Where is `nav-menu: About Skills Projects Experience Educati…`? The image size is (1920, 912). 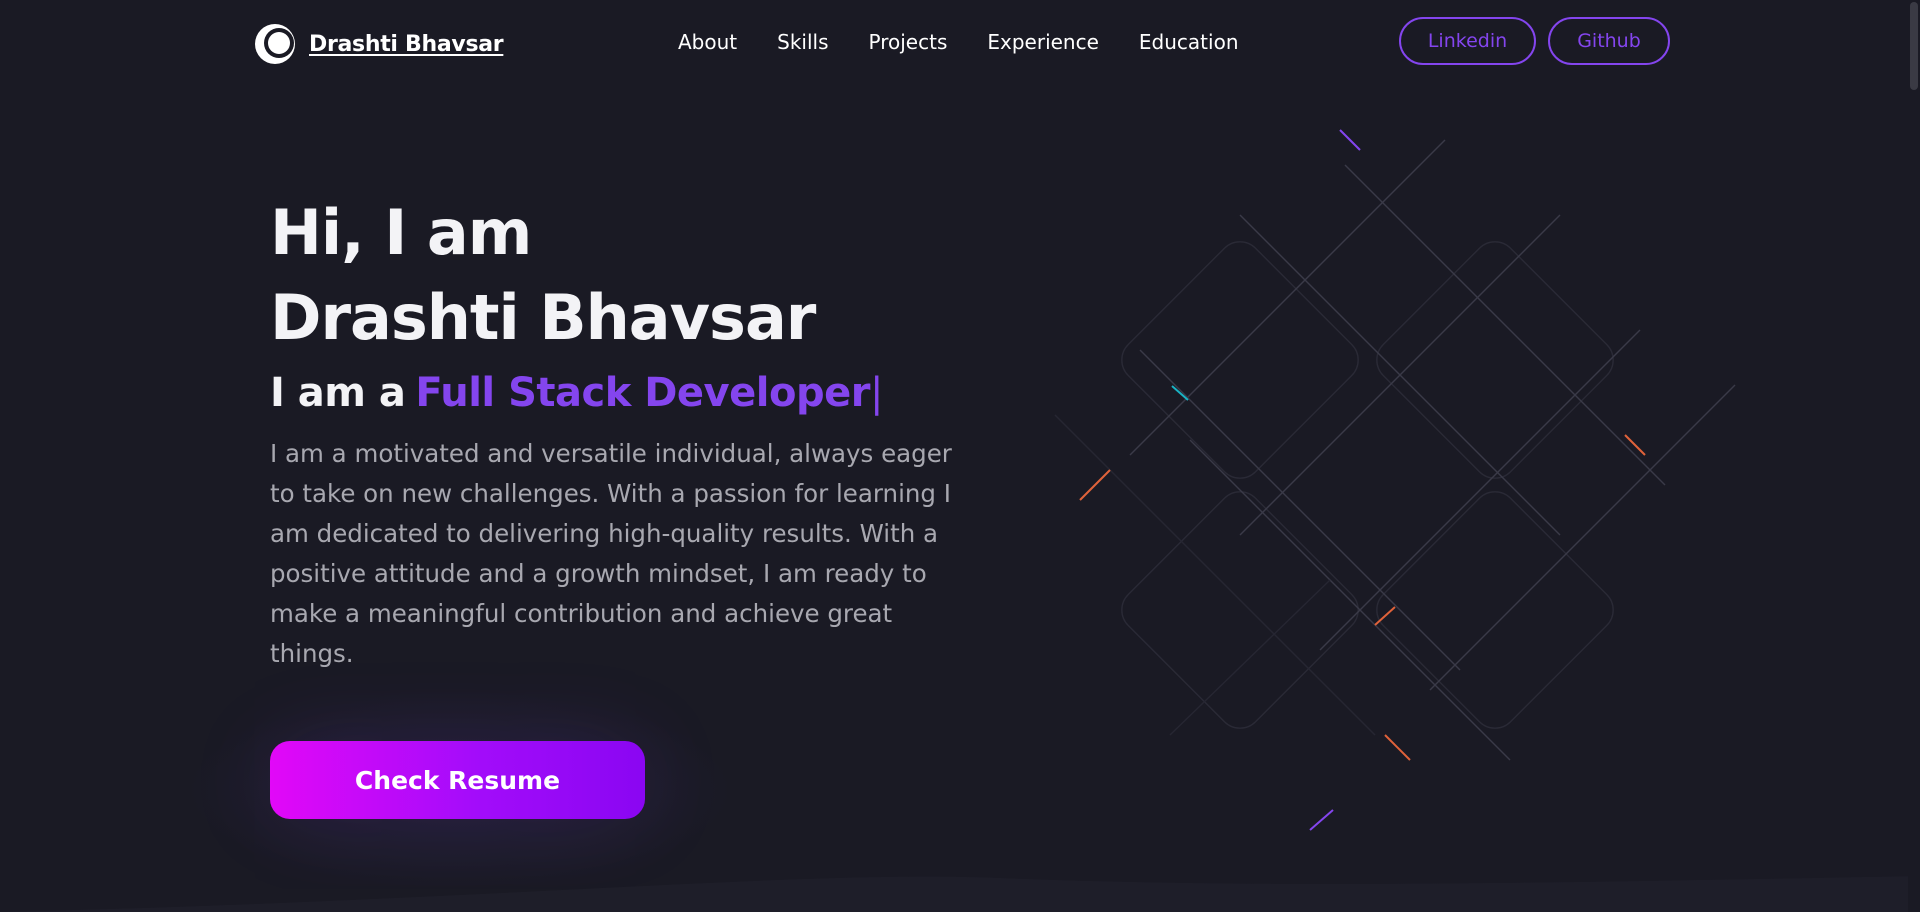 nav-menu: About Skills Projects Experience Educati… is located at coordinates (978, 42).